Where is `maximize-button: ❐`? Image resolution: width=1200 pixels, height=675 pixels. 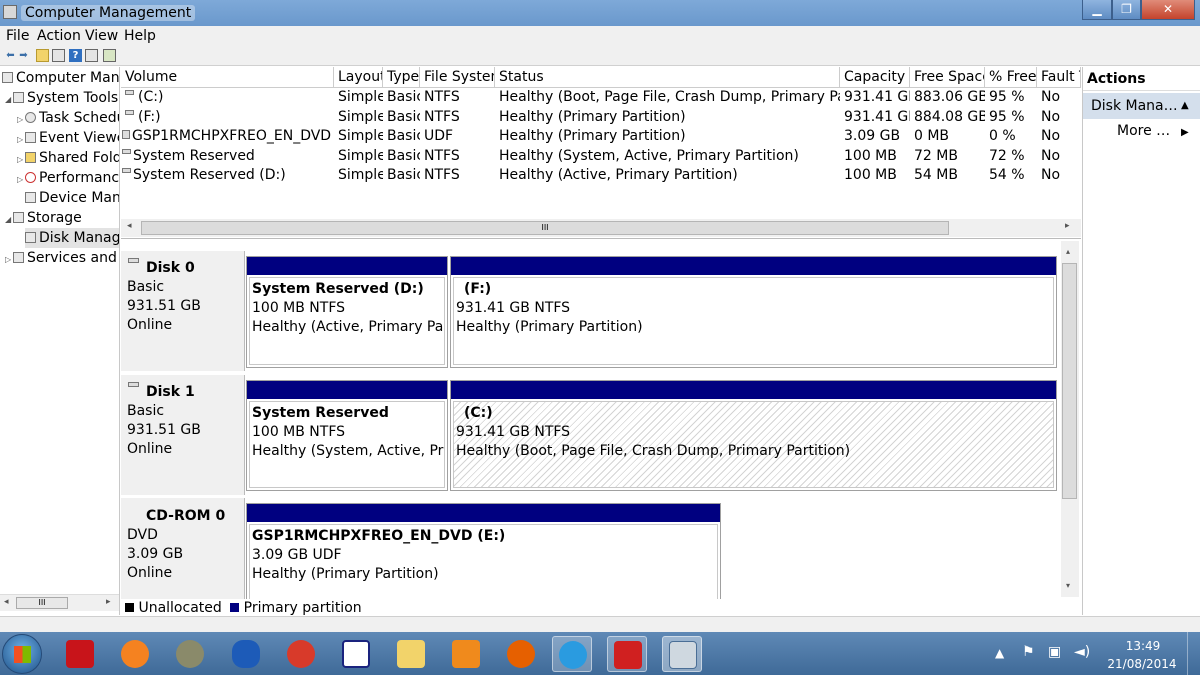 maximize-button: ❐ is located at coordinates (1126, 10).